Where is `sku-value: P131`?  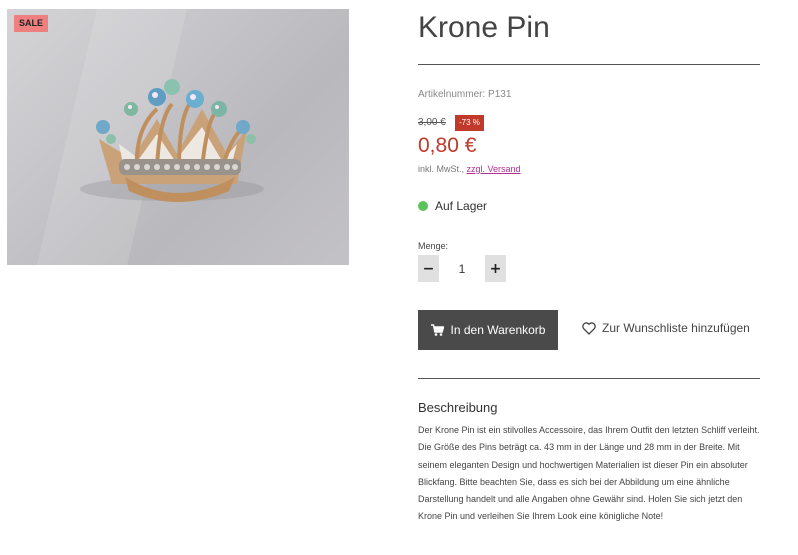 sku-value: P131 is located at coordinates (500, 94).